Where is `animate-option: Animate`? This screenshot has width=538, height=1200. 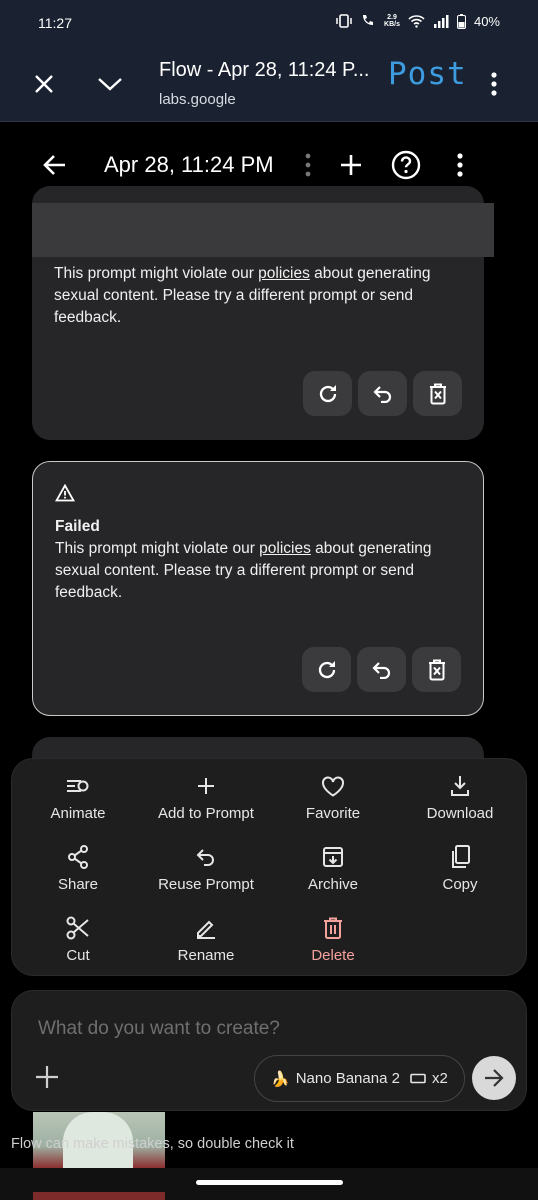
animate-option: Animate is located at coordinates (78, 797).